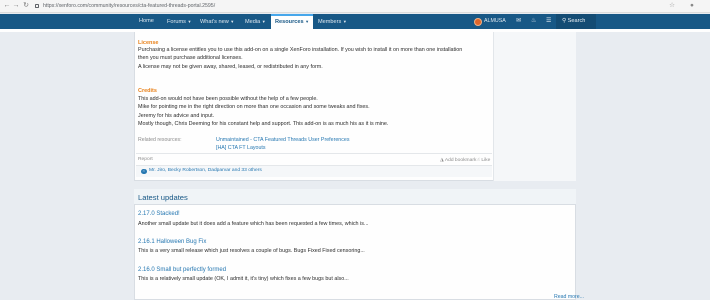 This screenshot has width=710, height=300. Describe the element at coordinates (355, 197) in the screenshot. I see `latest-updates-header` at that location.